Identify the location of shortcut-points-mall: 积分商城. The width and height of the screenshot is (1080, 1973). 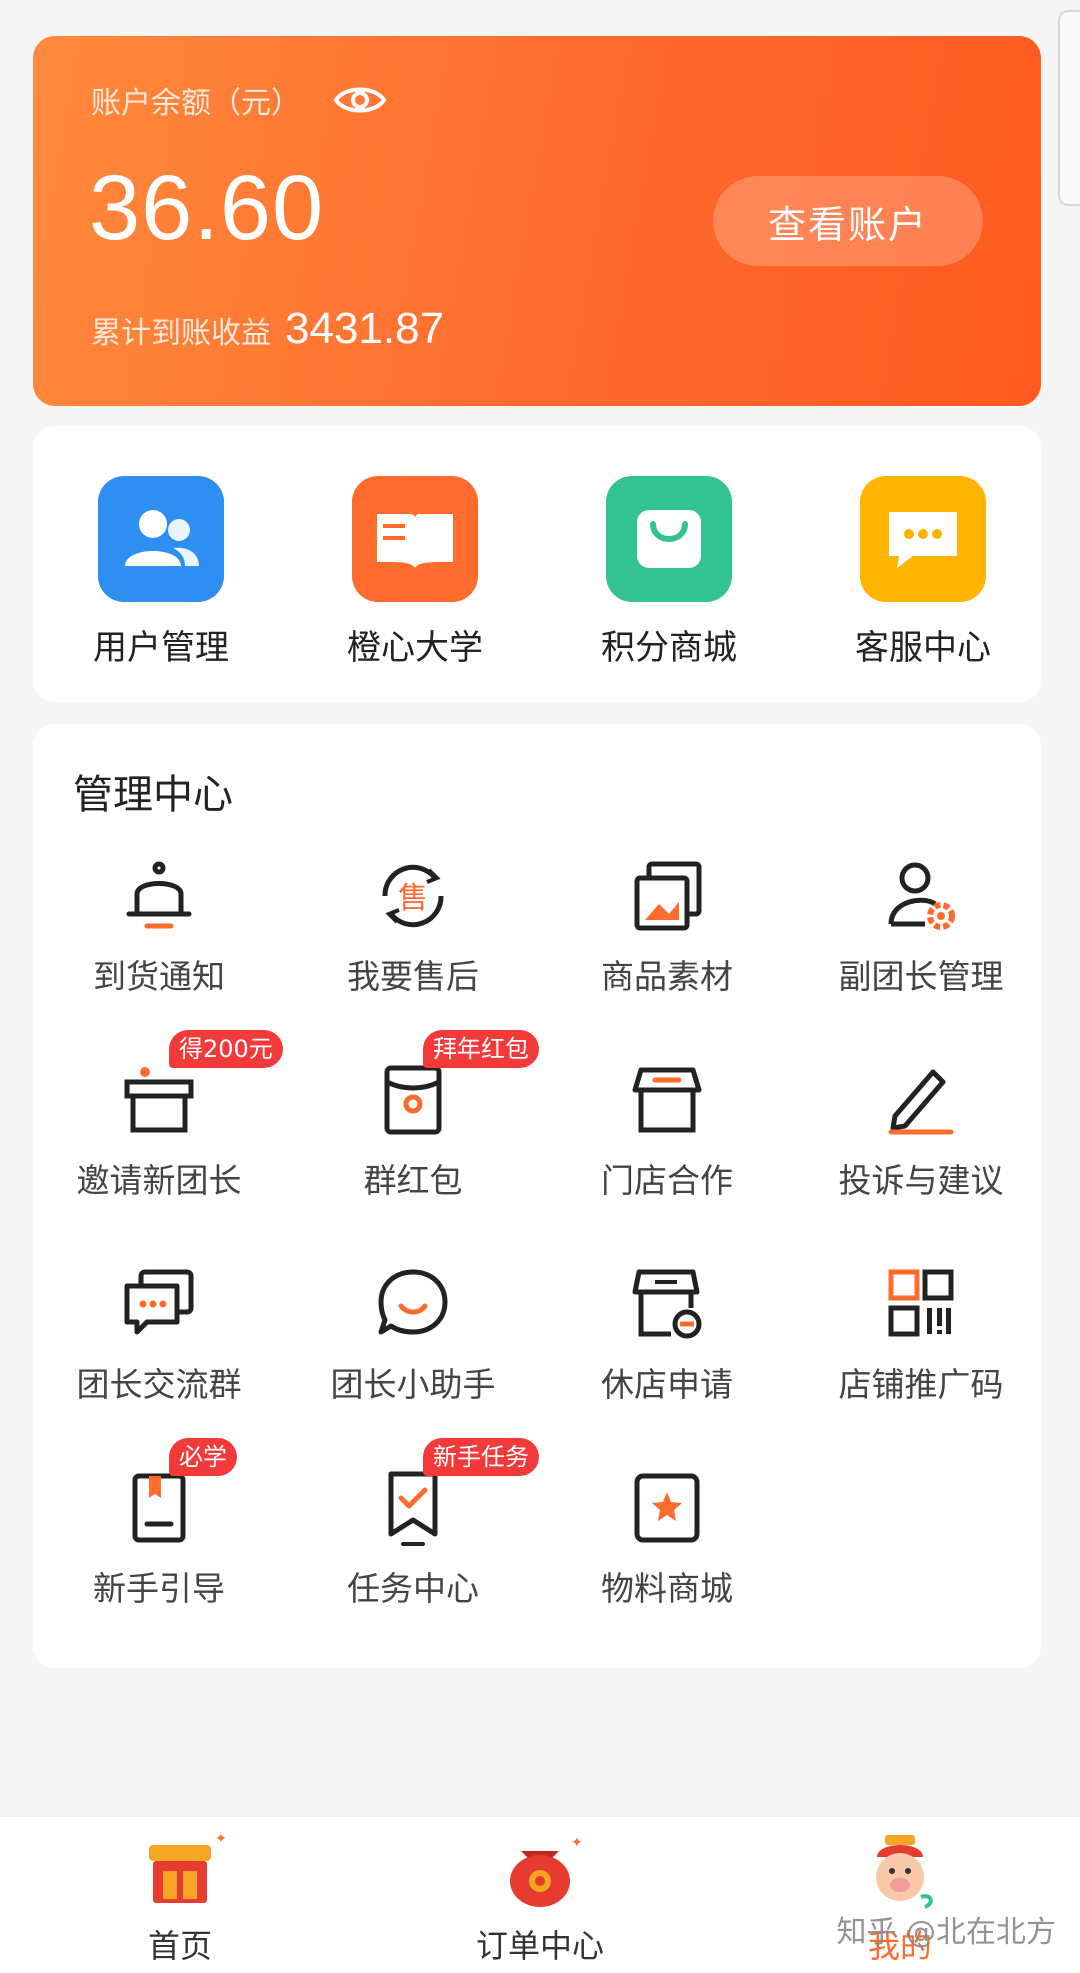
(669, 572).